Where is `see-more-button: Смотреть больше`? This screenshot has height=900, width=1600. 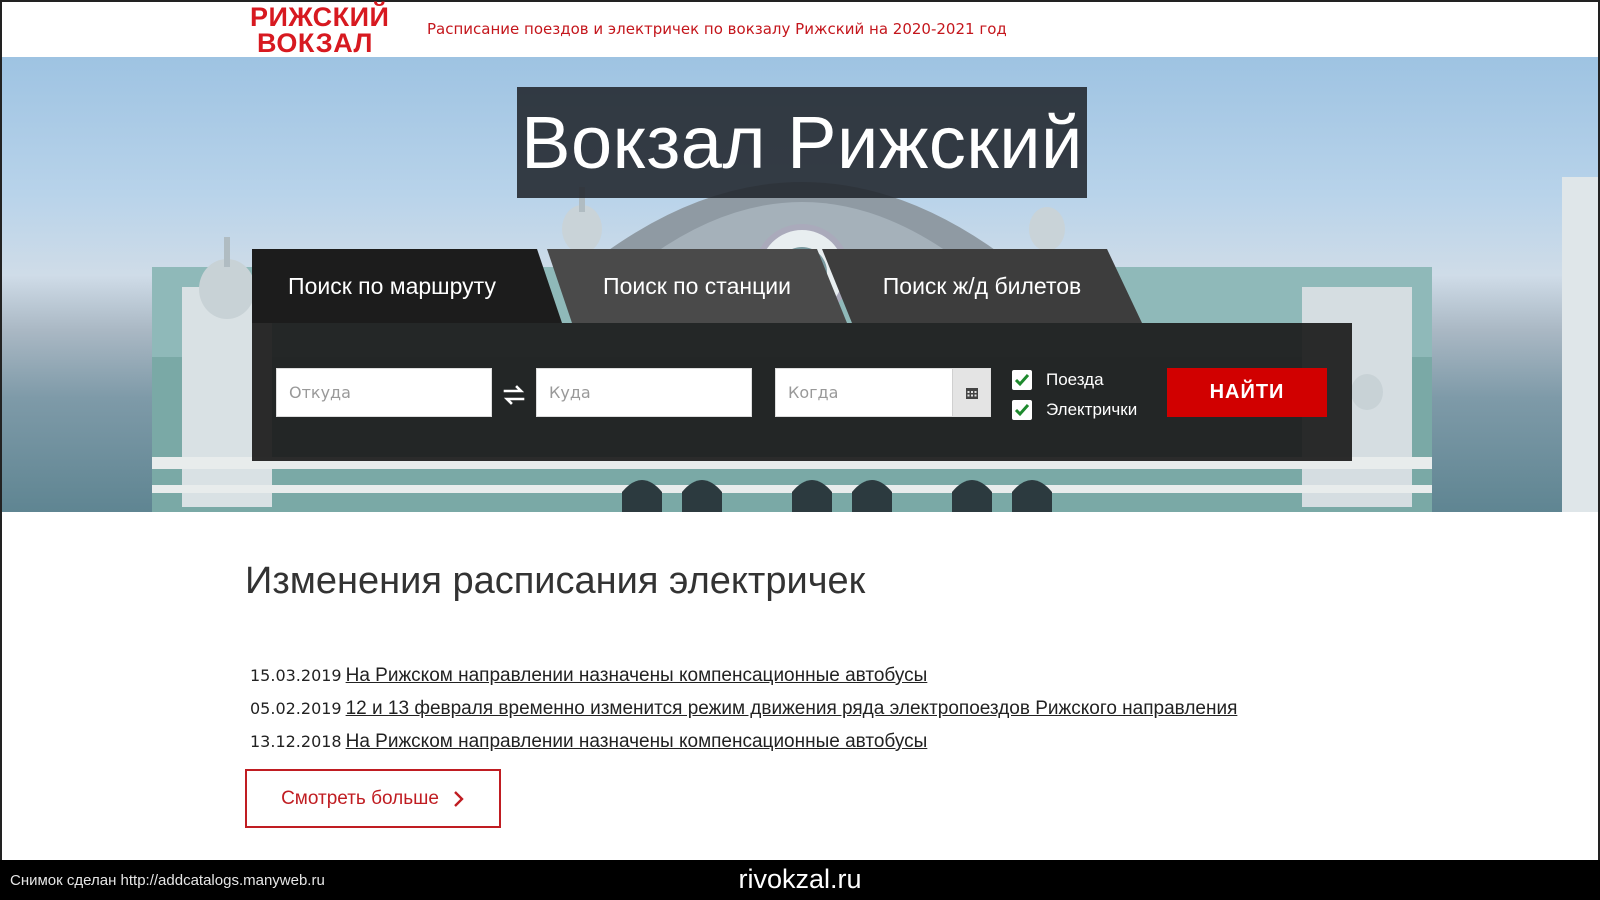 see-more-button: Смотреть больше is located at coordinates (373, 798).